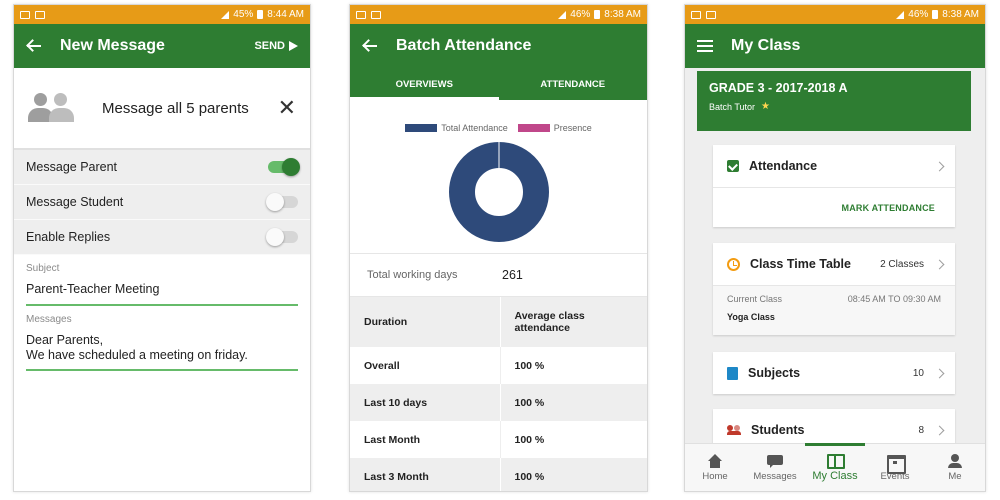 The width and height of the screenshot is (1000, 500). I want to click on message-line: Dear Parents,, so click(65, 340).